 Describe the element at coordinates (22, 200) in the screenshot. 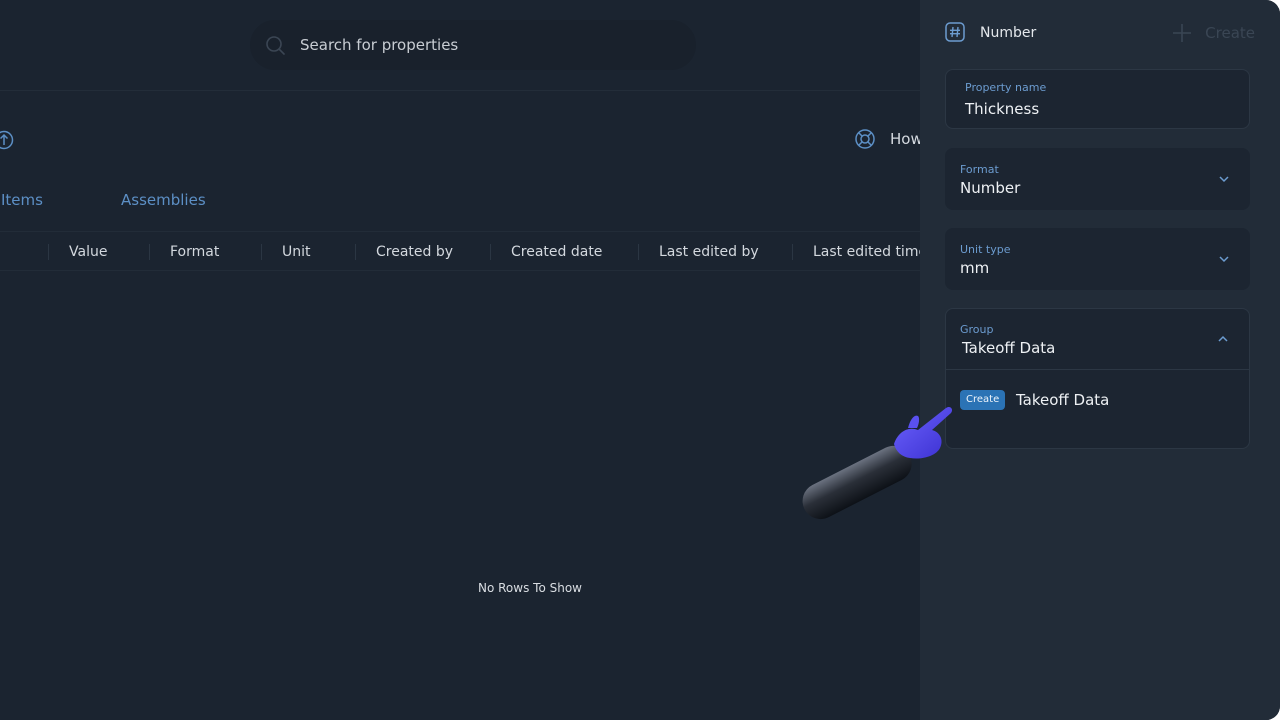

I see `tab-items: Items` at that location.